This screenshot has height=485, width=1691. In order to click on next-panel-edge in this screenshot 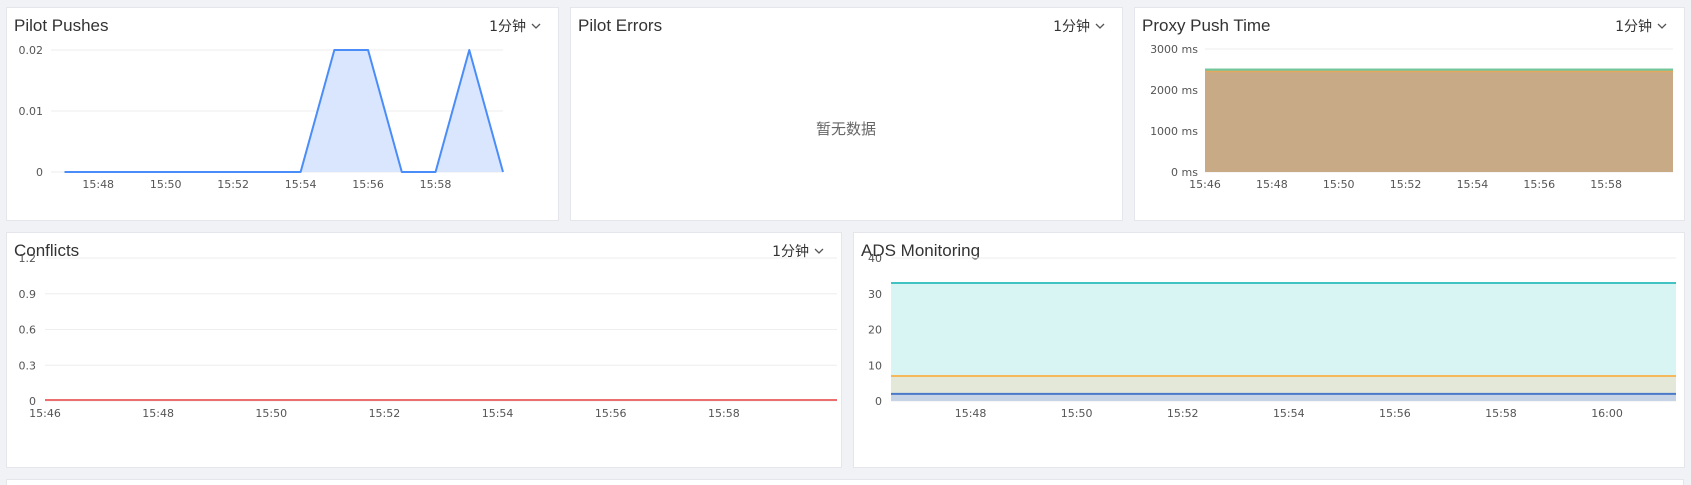, I will do `click(845, 482)`.